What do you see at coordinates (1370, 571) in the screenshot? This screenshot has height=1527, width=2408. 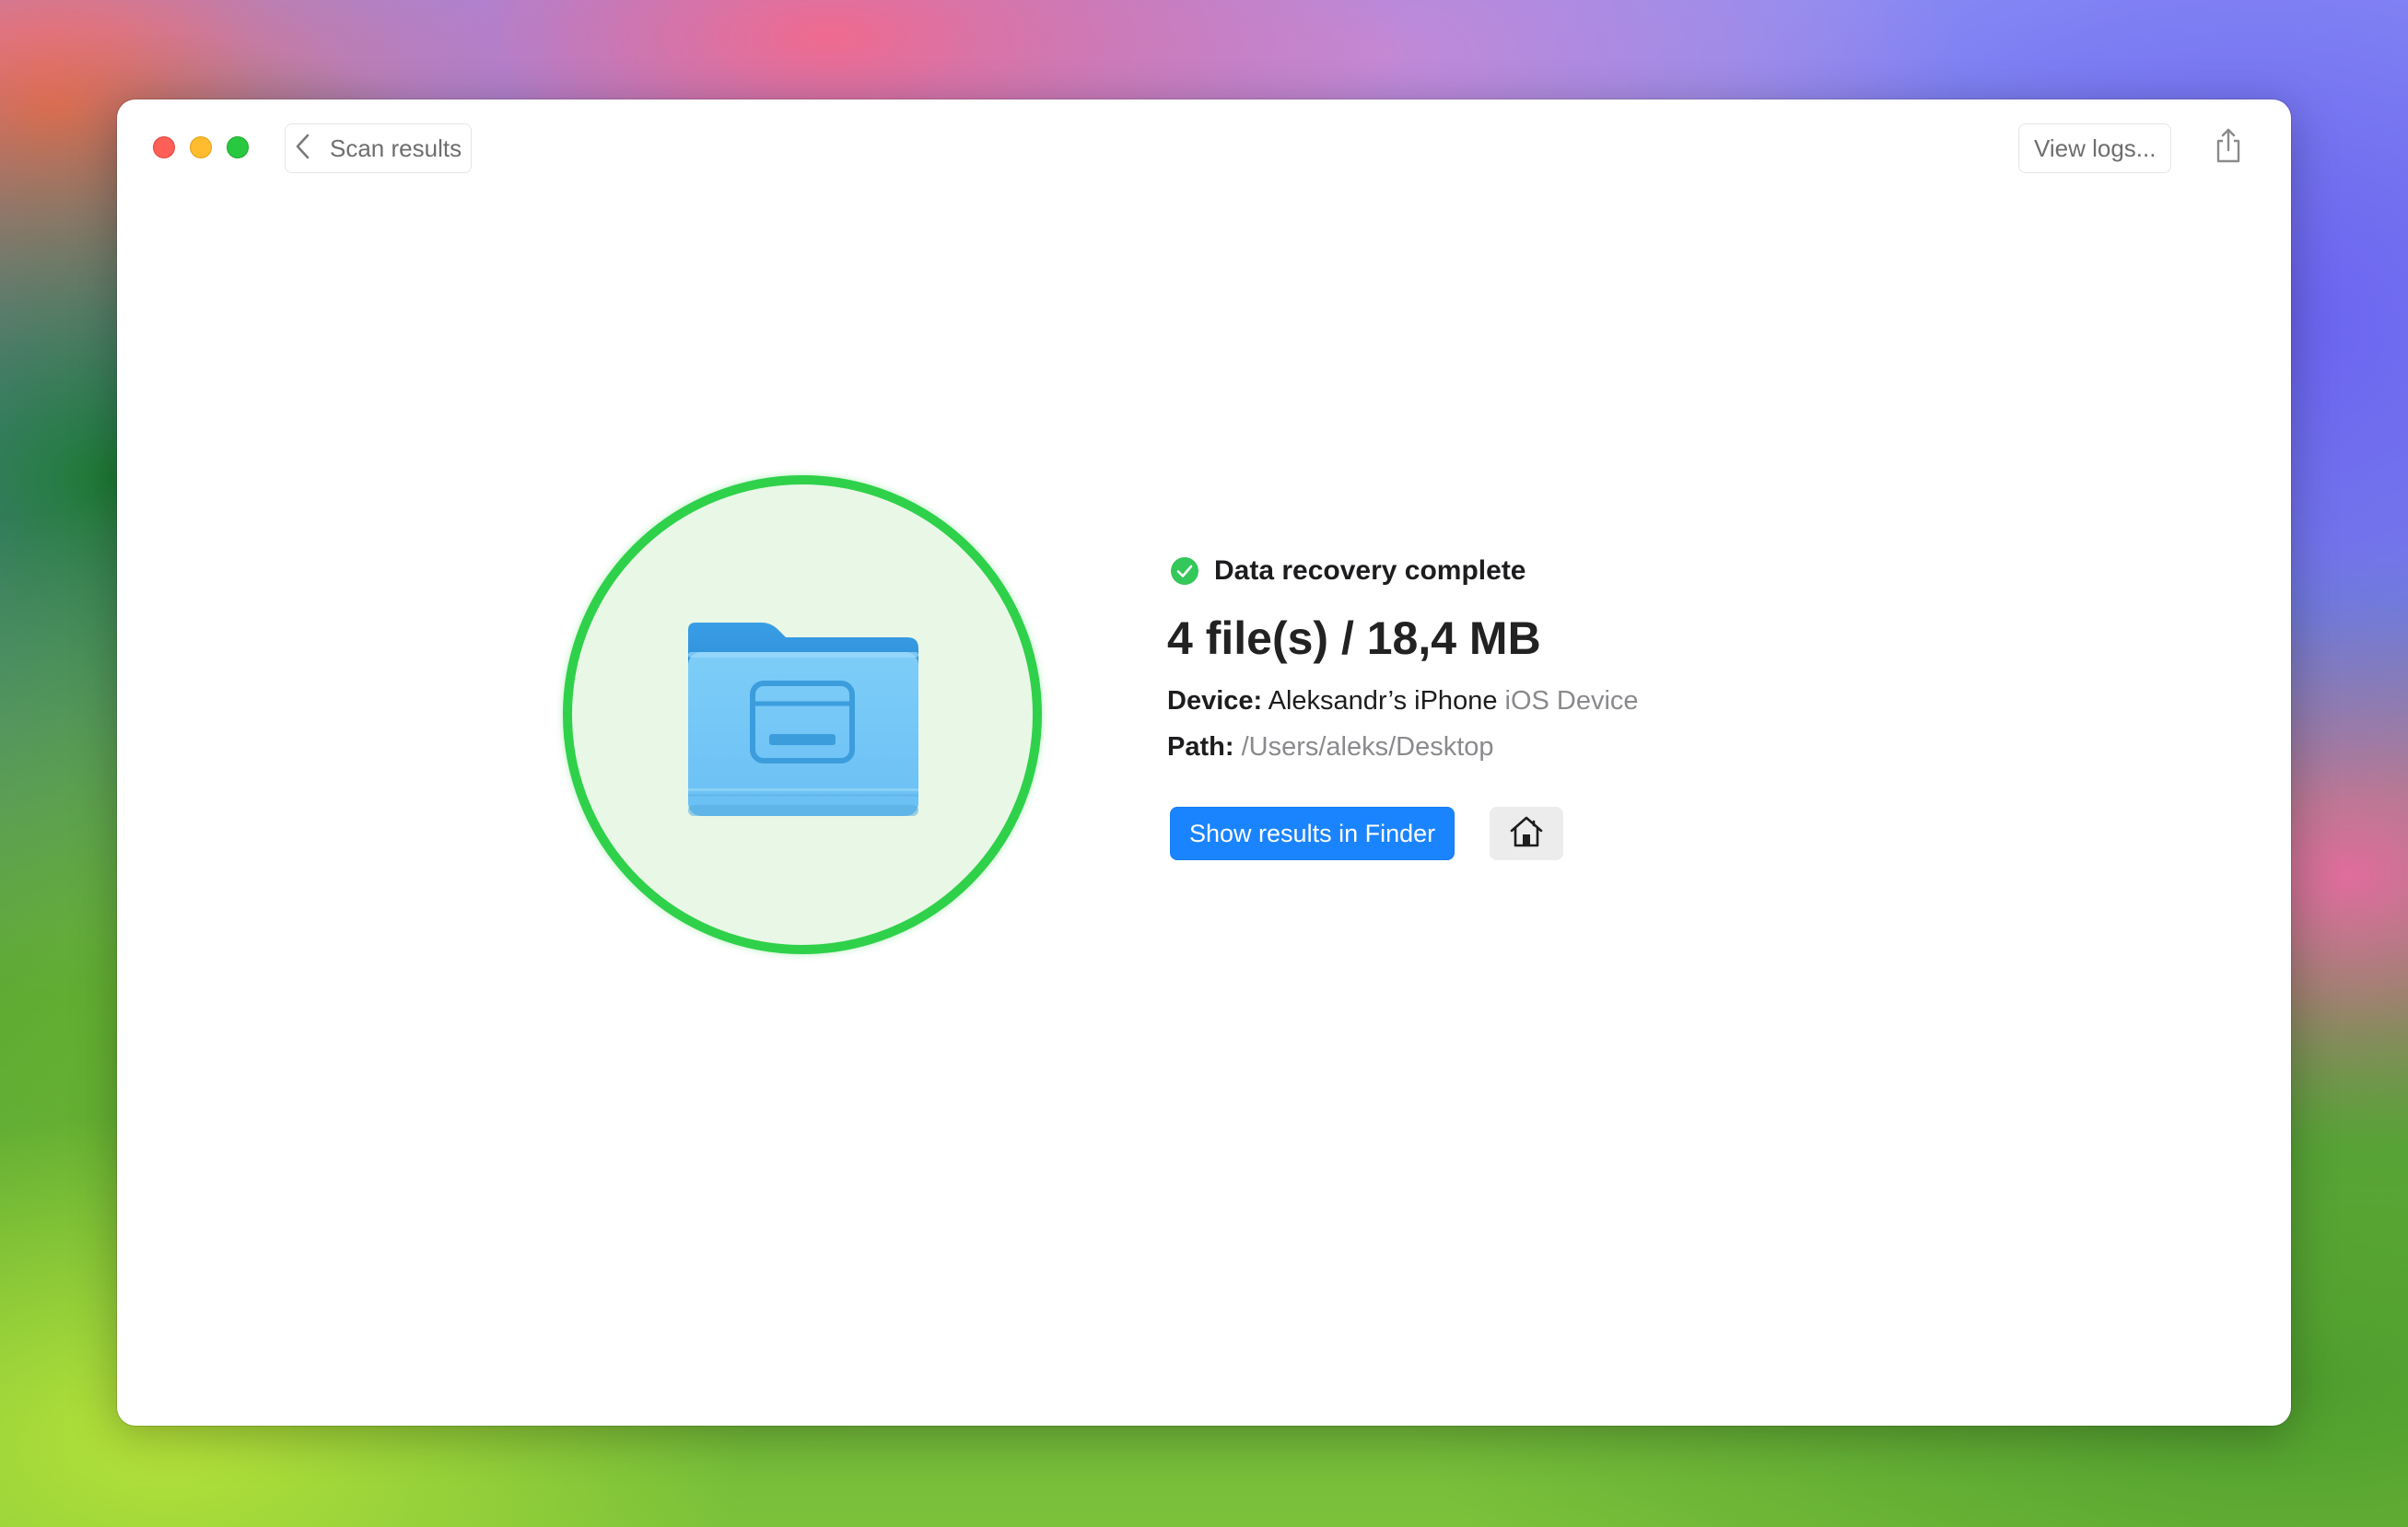 I see `status-text: Data recovery complete` at bounding box center [1370, 571].